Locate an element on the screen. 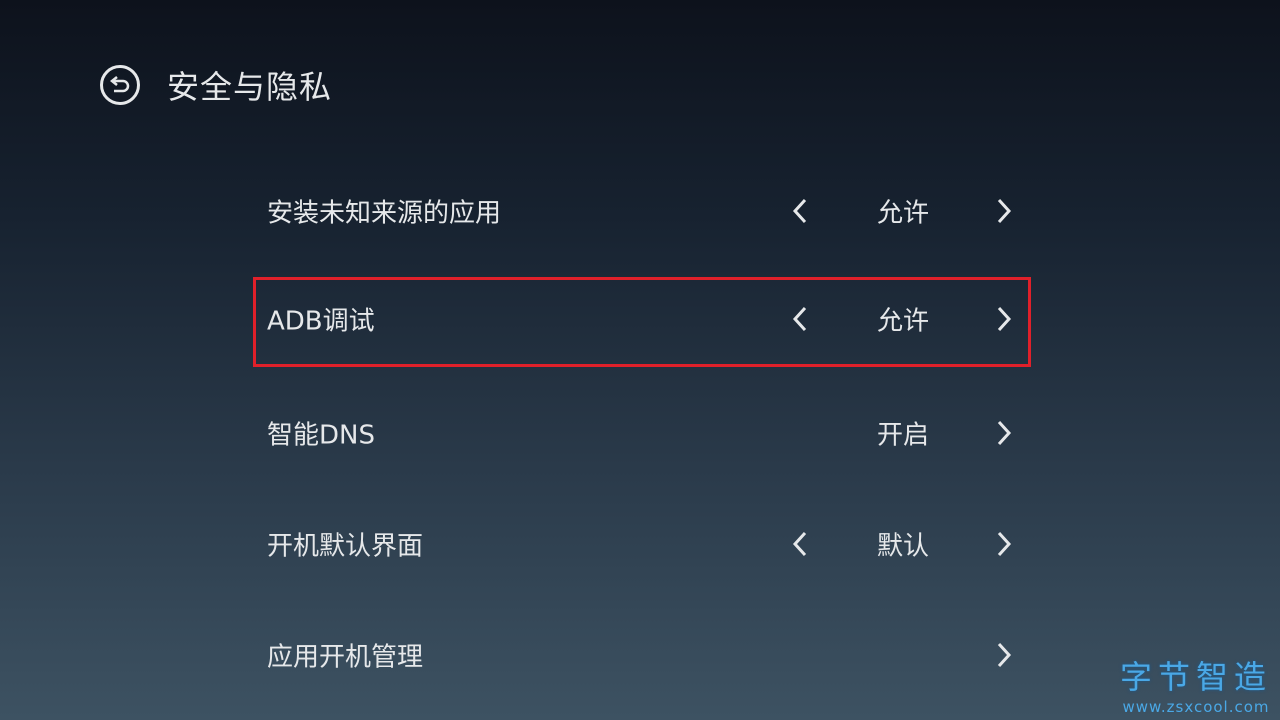 This screenshot has width=1280, height=720. back-icon is located at coordinates (119, 84).